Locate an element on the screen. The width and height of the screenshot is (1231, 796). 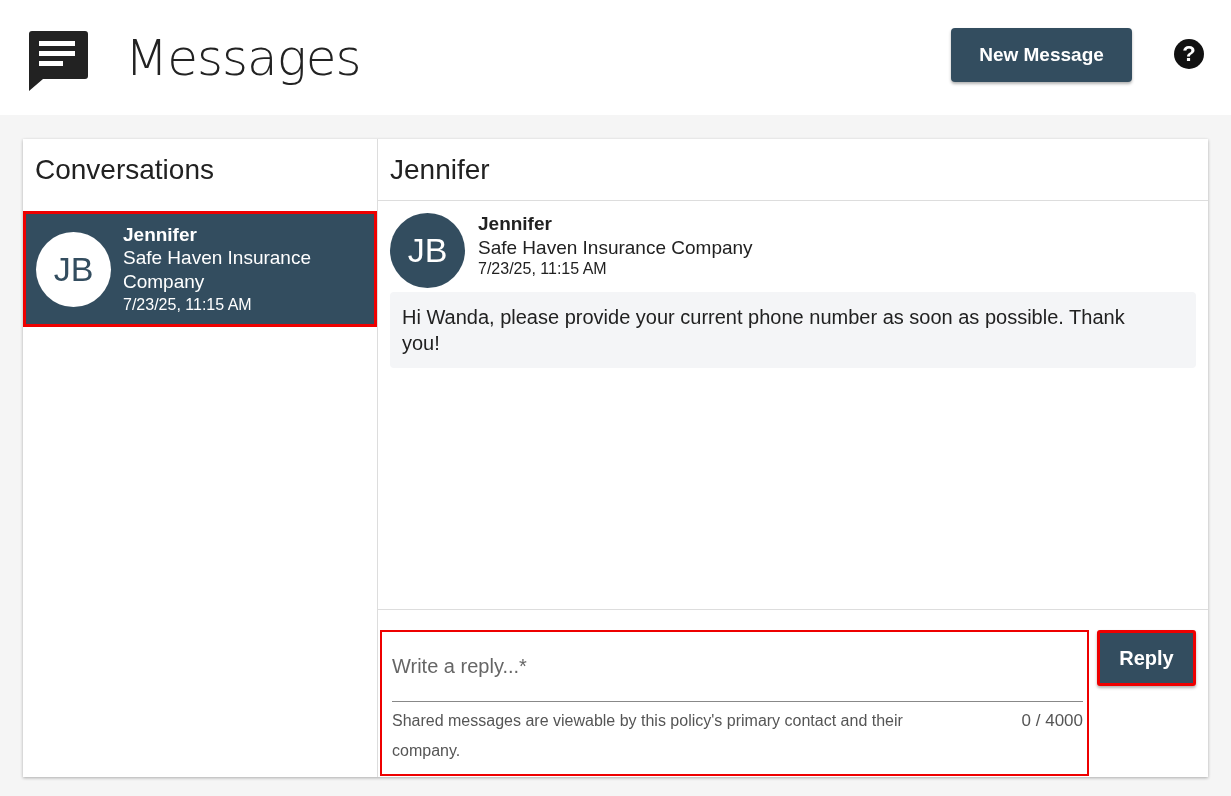
reply-button: Reply is located at coordinates (1146, 658).